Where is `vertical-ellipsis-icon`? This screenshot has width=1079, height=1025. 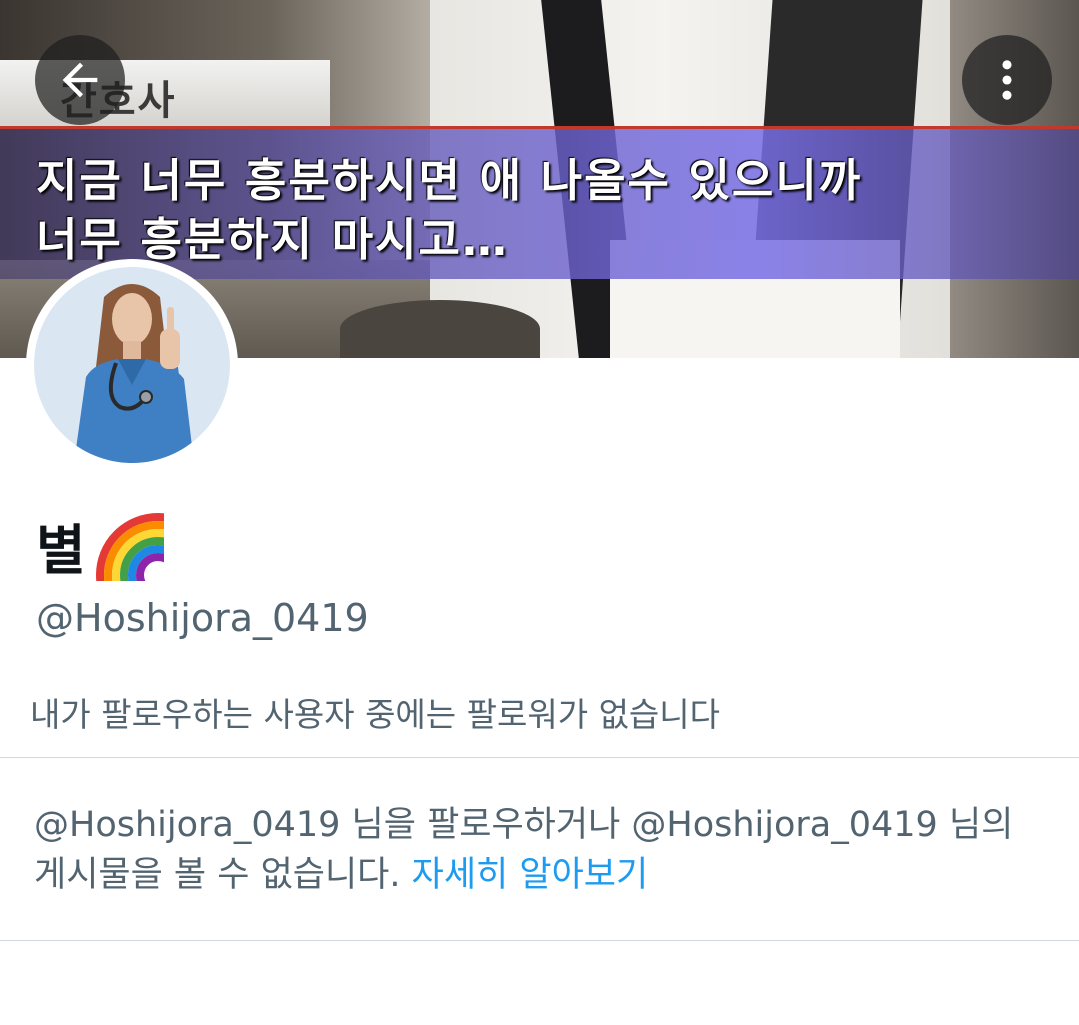 vertical-ellipsis-icon is located at coordinates (1007, 80).